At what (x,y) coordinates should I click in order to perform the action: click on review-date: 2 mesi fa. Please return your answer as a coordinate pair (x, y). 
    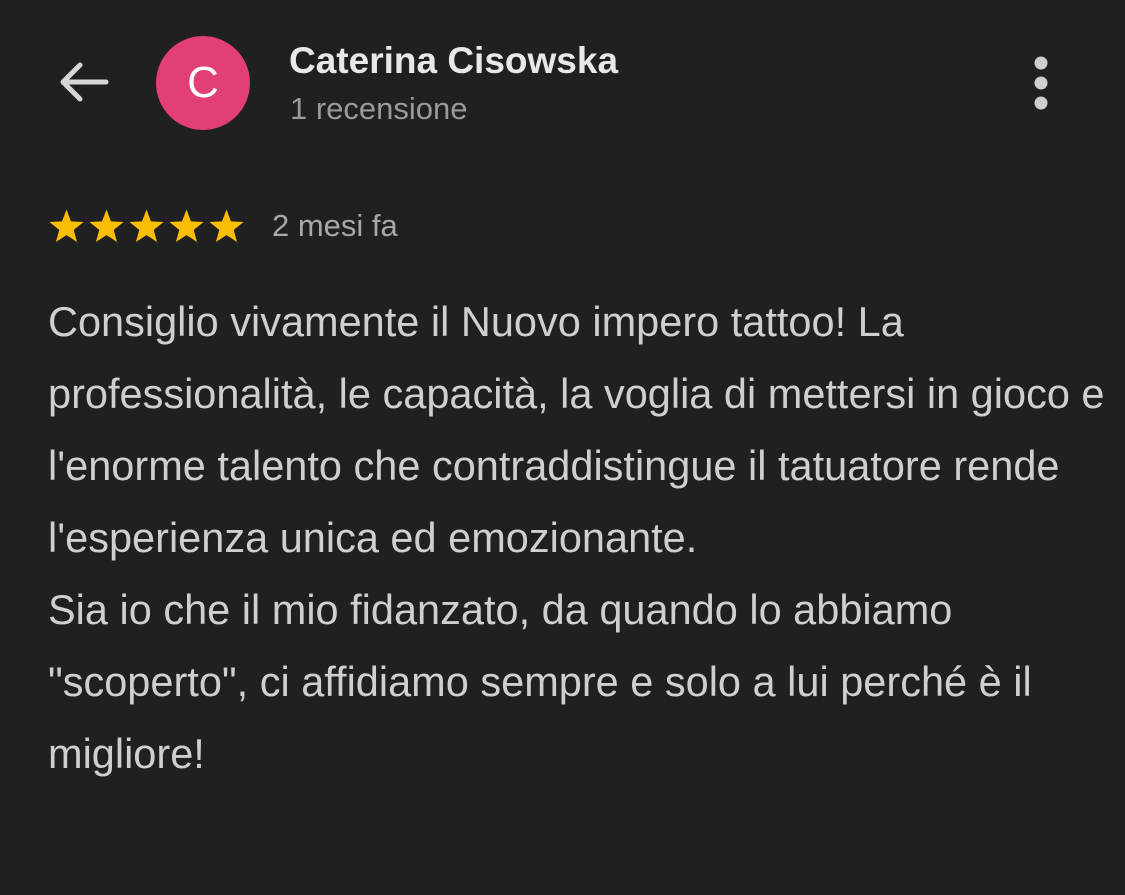
    Looking at the image, I should click on (335, 225).